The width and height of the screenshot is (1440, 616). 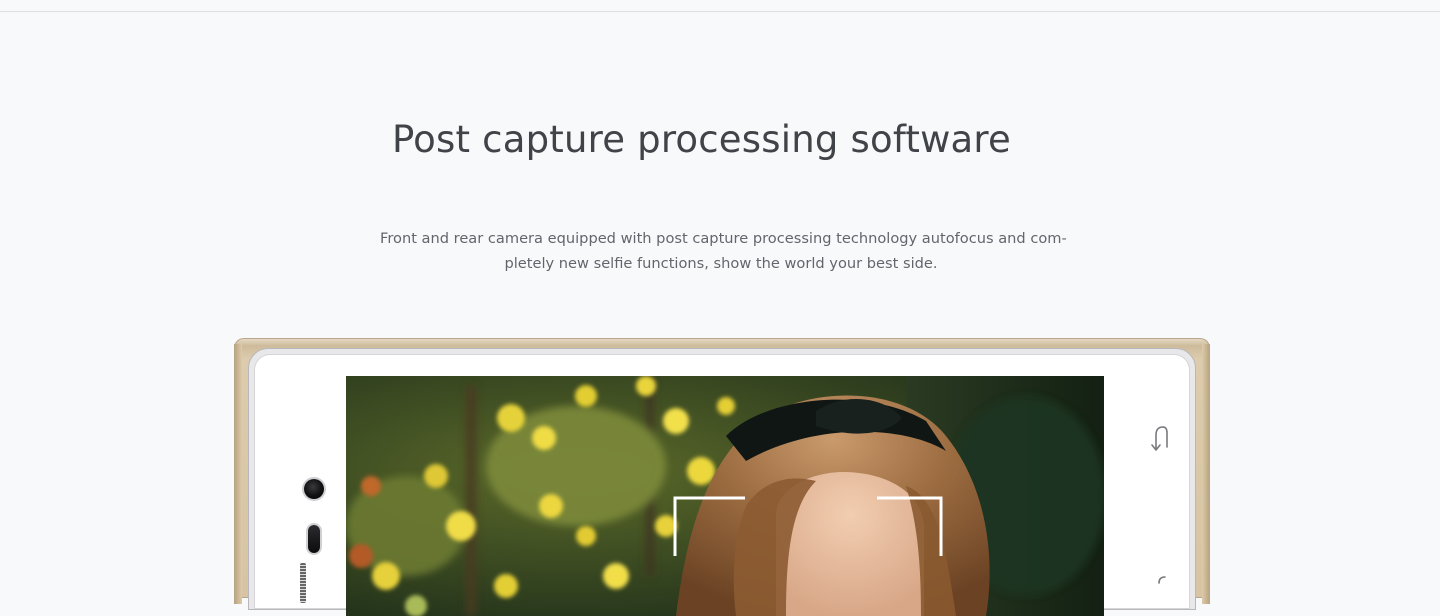 What do you see at coordinates (701, 139) in the screenshot?
I see `section-title: Post capture processing software` at bounding box center [701, 139].